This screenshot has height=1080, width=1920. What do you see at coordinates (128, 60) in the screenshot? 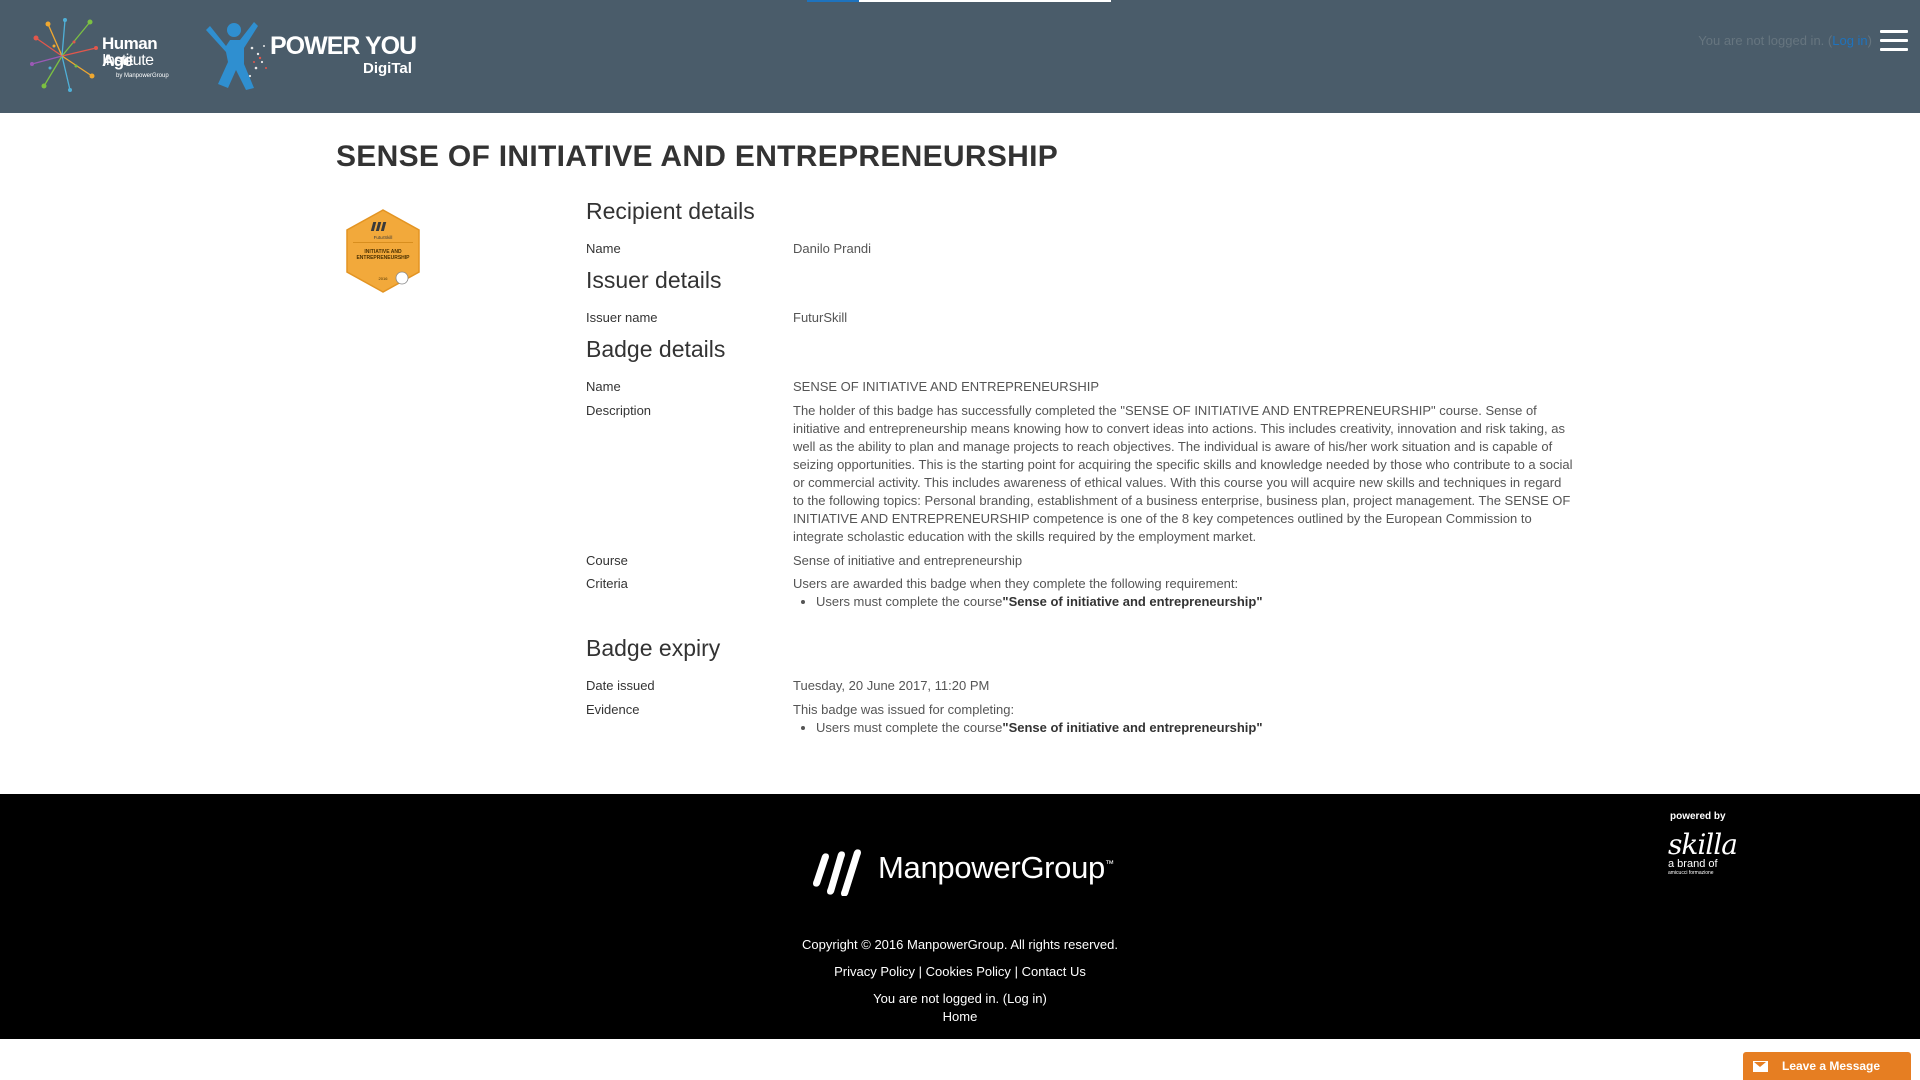
I see `hai-logo-line2: Institute` at bounding box center [128, 60].